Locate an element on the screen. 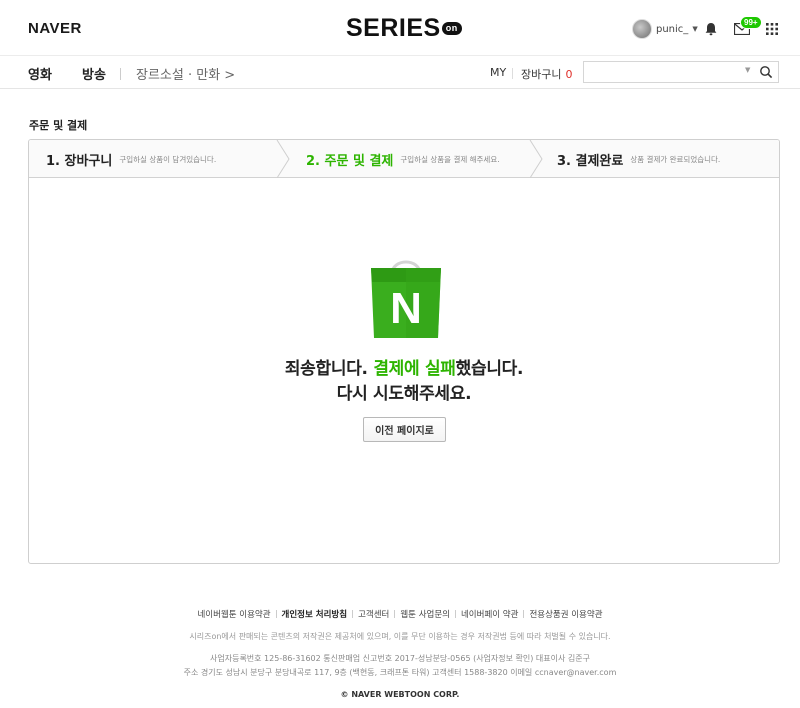 The height and width of the screenshot is (708, 800). top-header: NAVER SERIES on punic_ ▼ 99+ is located at coordinates (400, 28).